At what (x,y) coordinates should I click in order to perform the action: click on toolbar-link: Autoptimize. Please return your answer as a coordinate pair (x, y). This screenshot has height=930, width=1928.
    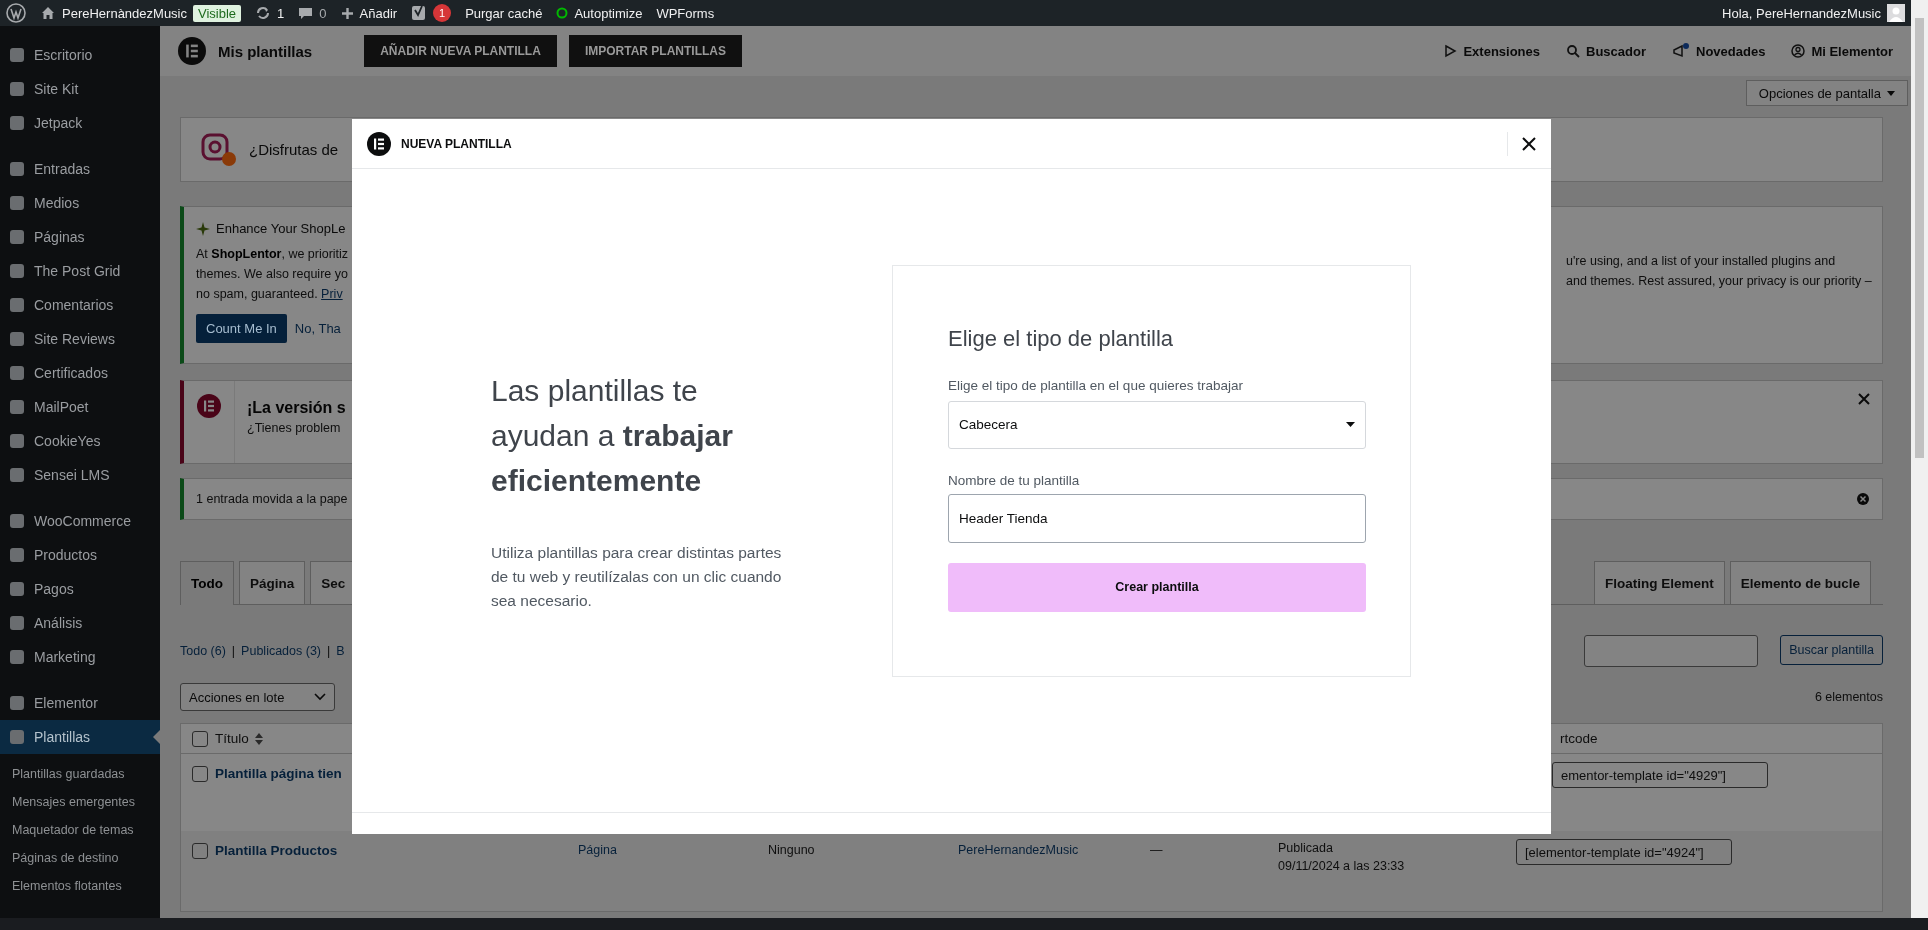
    Looking at the image, I should click on (608, 13).